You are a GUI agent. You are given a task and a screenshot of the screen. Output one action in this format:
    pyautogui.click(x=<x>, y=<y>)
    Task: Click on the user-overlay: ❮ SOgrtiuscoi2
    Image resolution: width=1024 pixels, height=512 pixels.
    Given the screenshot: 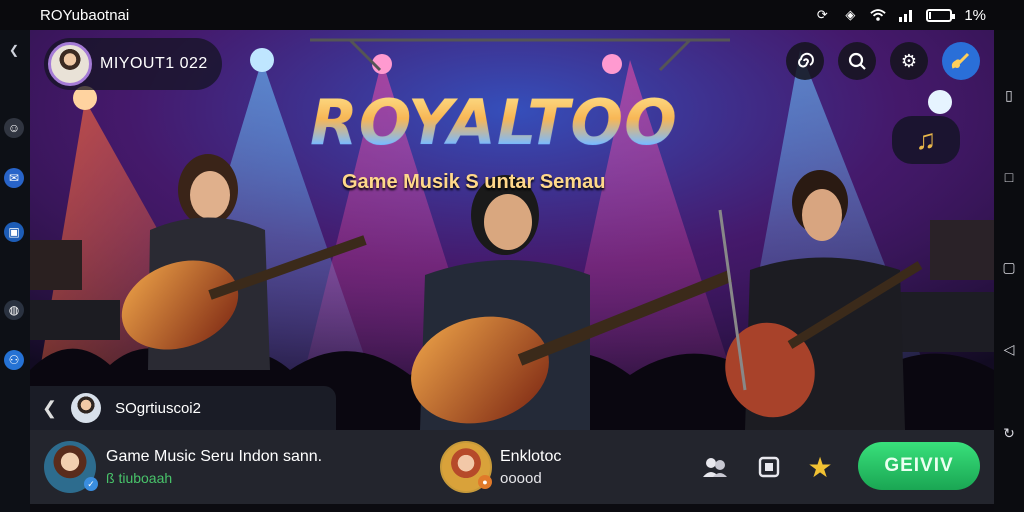 What is the action you would take?
    pyautogui.click(x=183, y=408)
    